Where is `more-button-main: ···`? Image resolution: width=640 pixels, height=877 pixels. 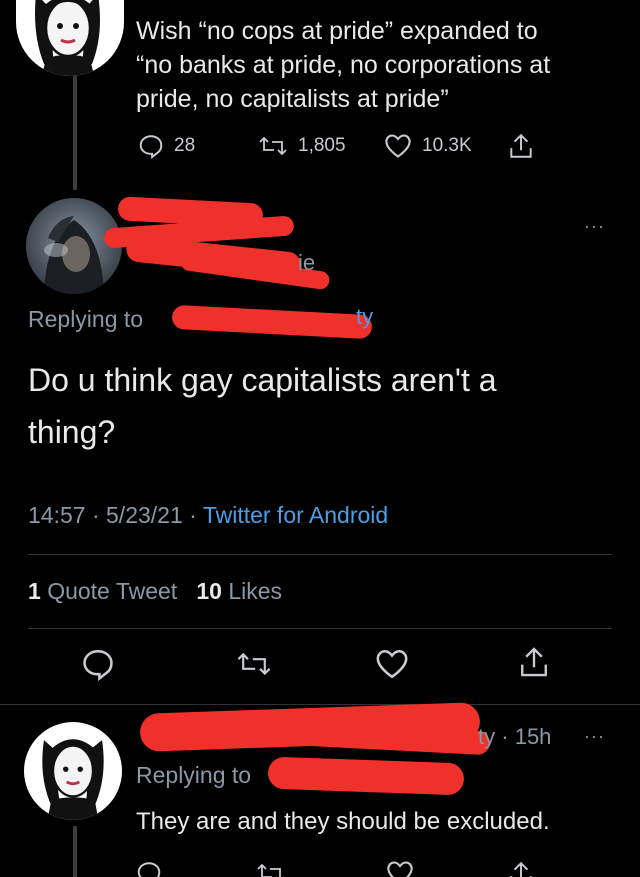
more-button-main: ··· is located at coordinates (594, 226).